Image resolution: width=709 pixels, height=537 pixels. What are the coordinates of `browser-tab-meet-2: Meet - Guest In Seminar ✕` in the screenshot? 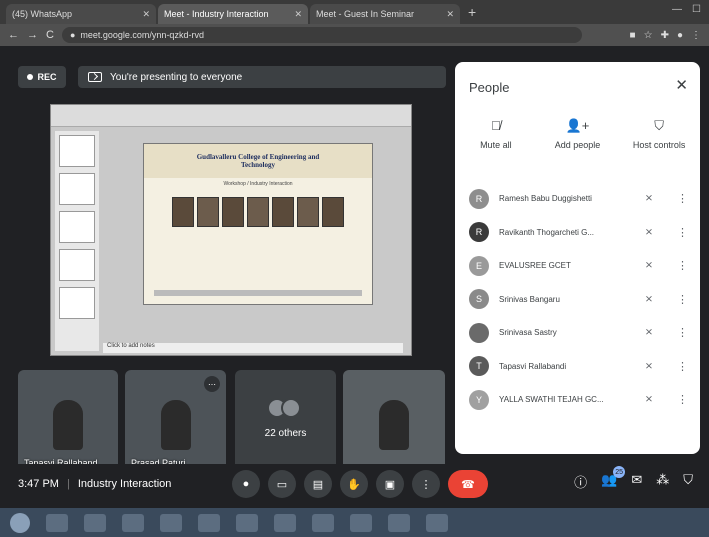 It's located at (385, 14).